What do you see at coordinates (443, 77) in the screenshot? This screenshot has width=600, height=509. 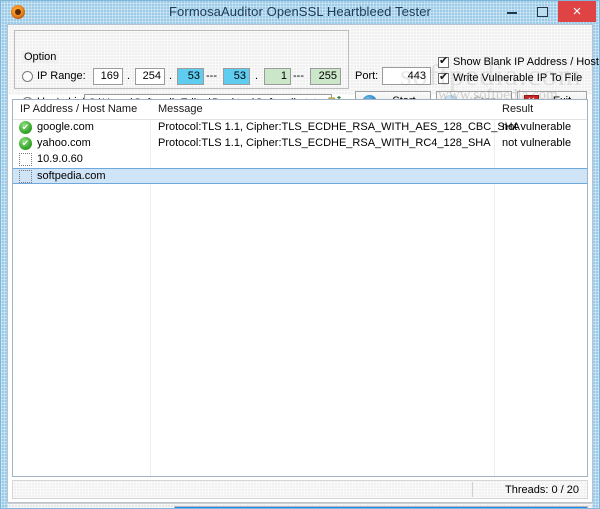 I see `write-vulnerable-ip-checkbox` at bounding box center [443, 77].